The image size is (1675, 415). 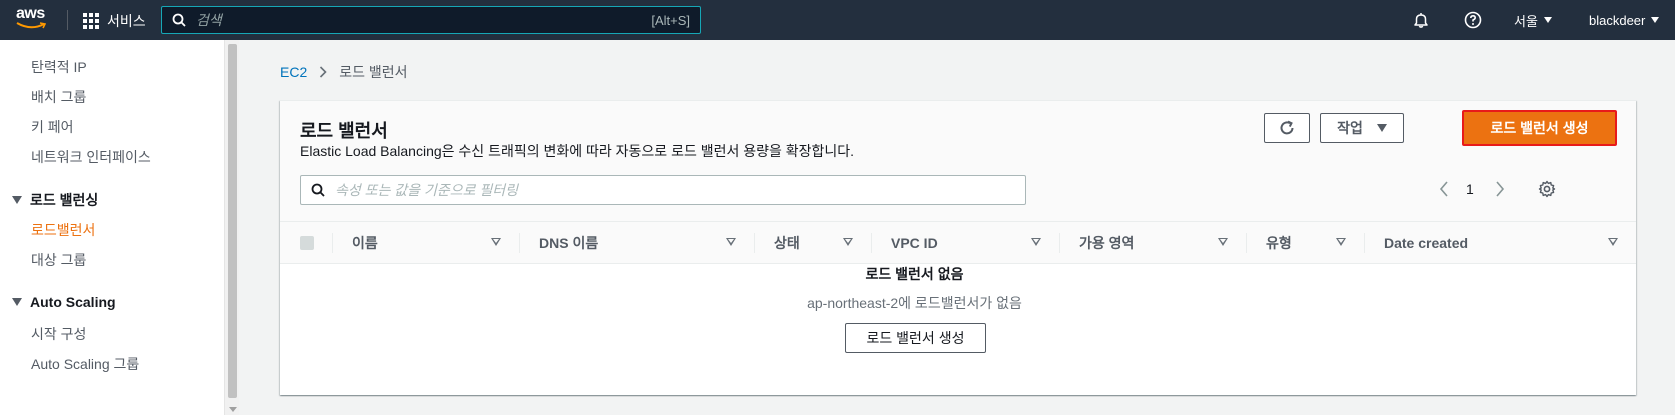 I want to click on select-all-checkbox, so click(x=307, y=243).